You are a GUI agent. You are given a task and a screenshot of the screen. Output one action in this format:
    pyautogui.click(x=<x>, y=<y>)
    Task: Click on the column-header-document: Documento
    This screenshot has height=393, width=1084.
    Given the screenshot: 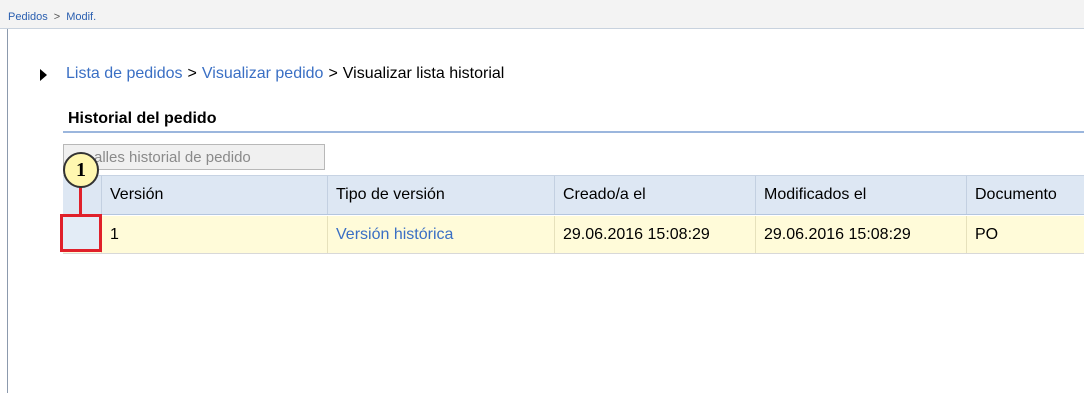 What is the action you would take?
    pyautogui.click(x=1025, y=195)
    